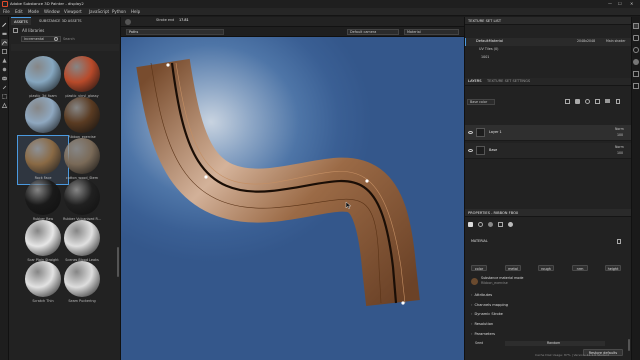 This screenshot has width=640, height=360. I want to click on material-options-icon, so click(619, 241).